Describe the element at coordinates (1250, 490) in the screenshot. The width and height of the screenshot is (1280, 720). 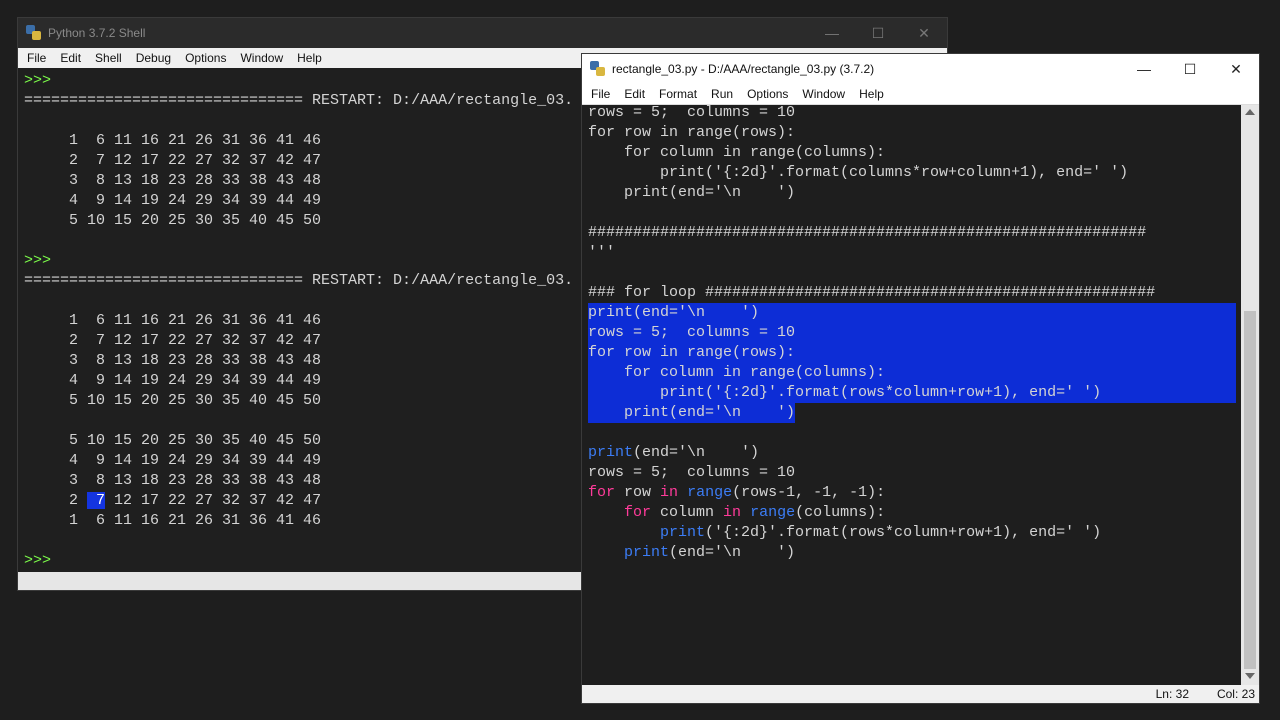
I see `scroll-thumb` at that location.